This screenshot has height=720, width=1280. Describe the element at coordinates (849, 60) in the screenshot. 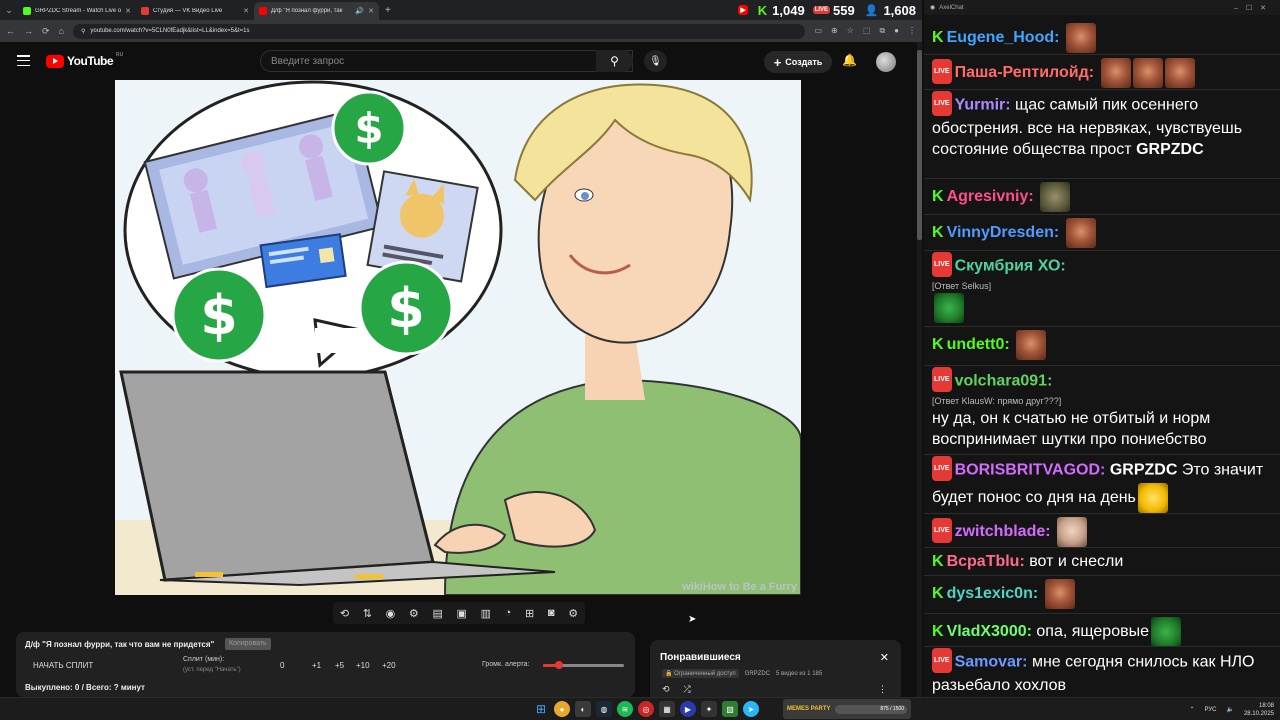

I see `notifications-bell-icon: 🔔` at that location.